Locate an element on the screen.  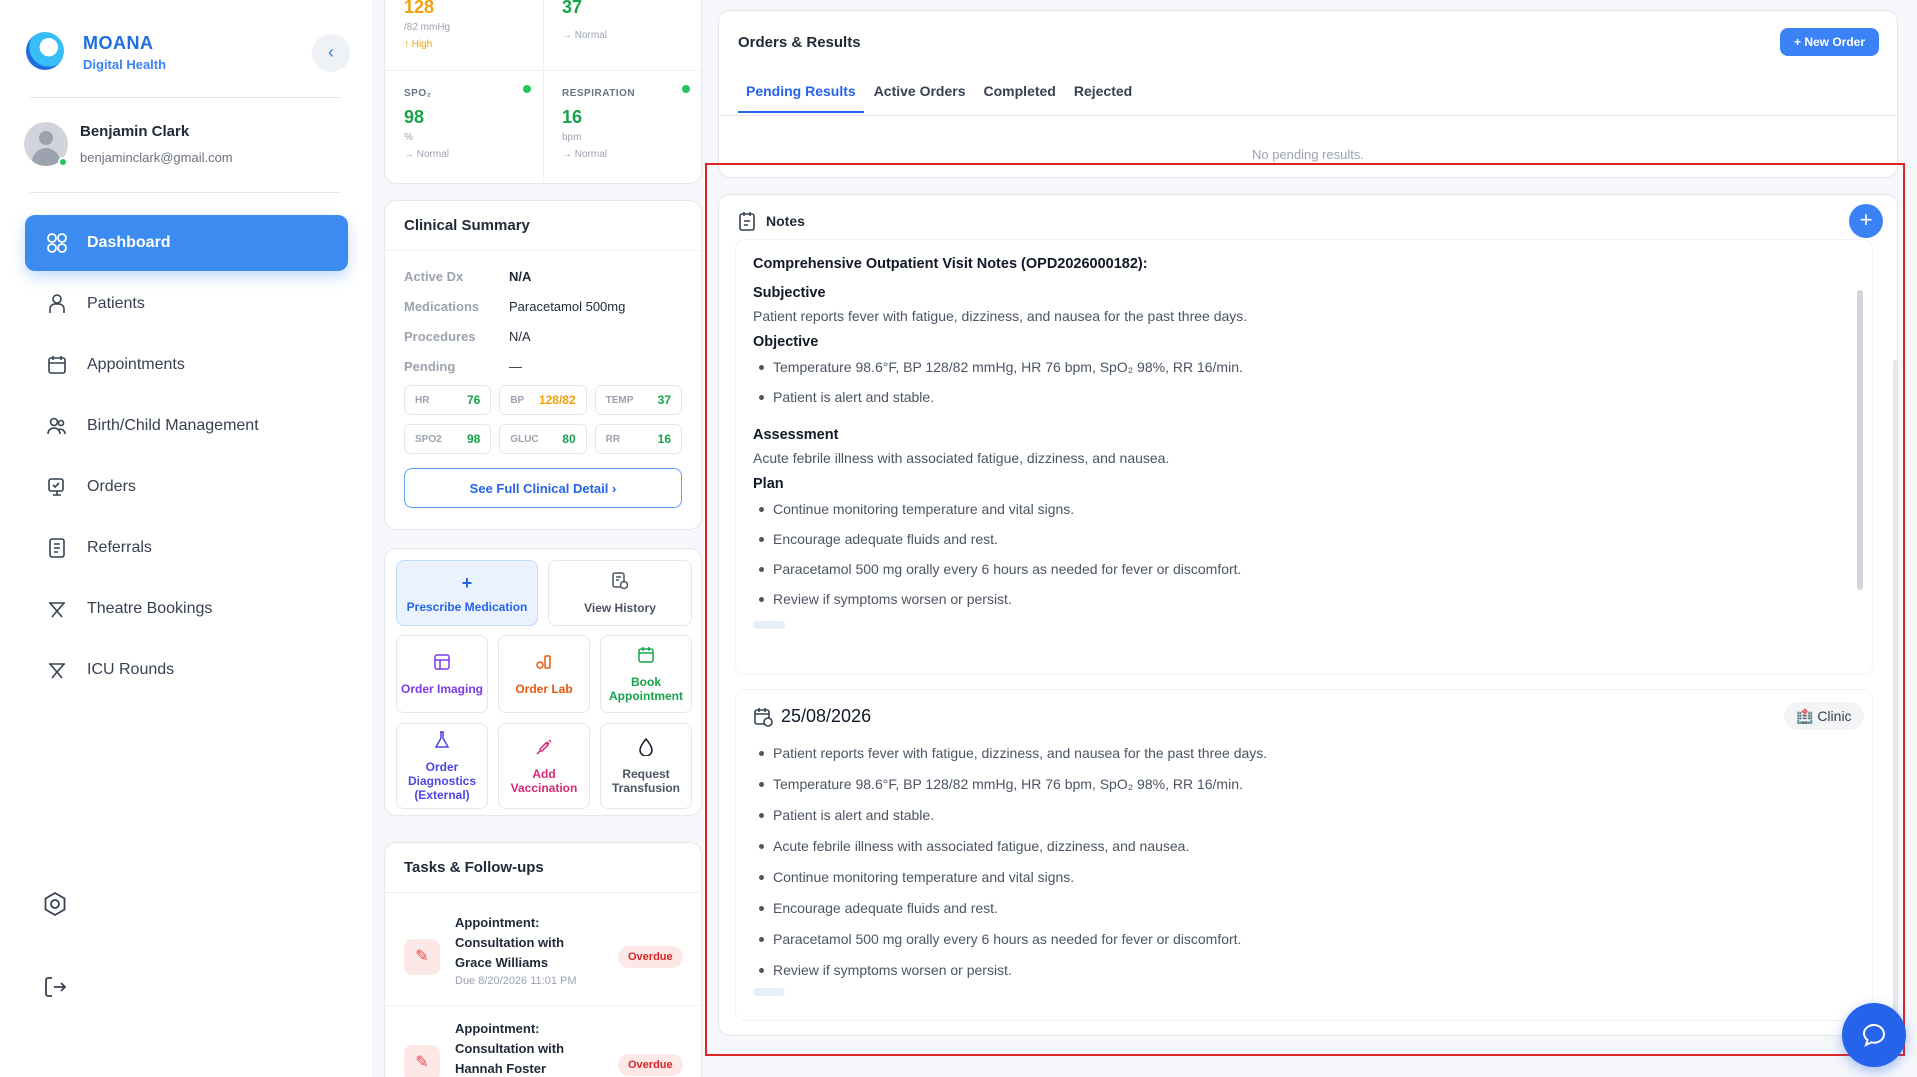
vital-chip-hr: HR 76 is located at coordinates (448, 400).